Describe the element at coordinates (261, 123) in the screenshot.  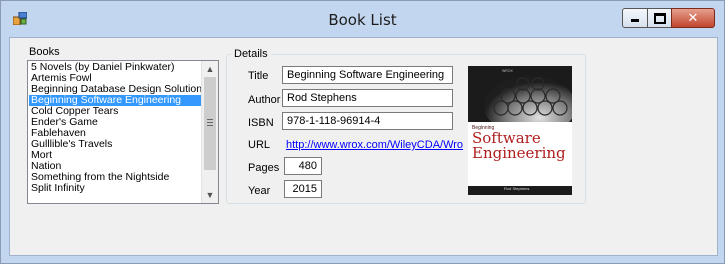
I see `isbn-label: ISBN` at that location.